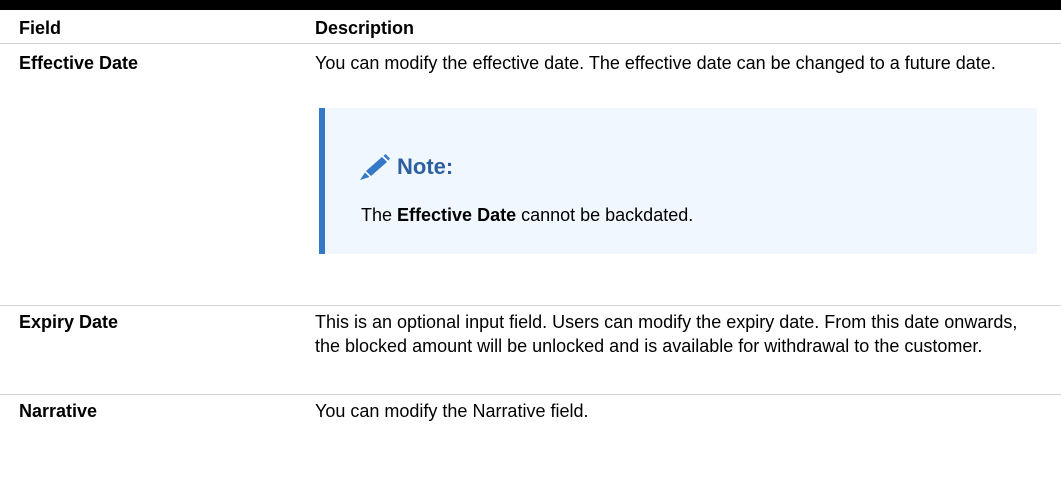 This screenshot has width=1061, height=487. What do you see at coordinates (605, 215) in the screenshot?
I see `note-text-after: cannot be backdated.` at bounding box center [605, 215].